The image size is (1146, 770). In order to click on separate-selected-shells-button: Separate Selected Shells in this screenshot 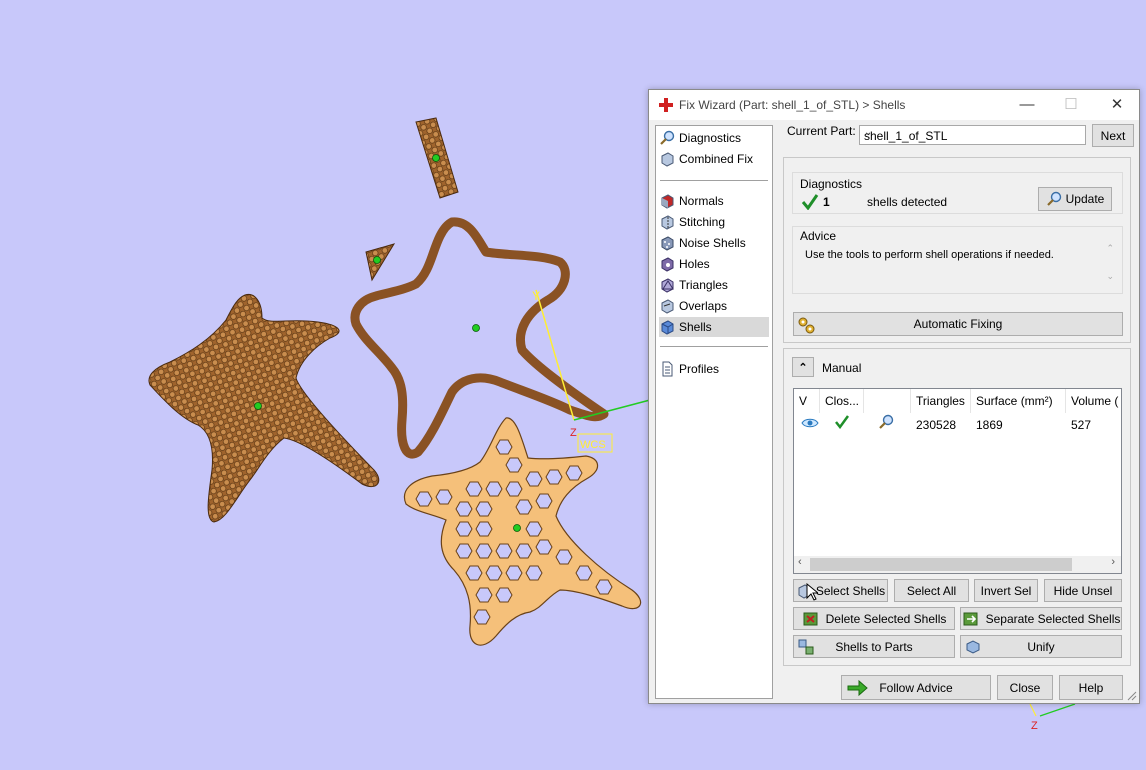, I will do `click(1041, 618)`.